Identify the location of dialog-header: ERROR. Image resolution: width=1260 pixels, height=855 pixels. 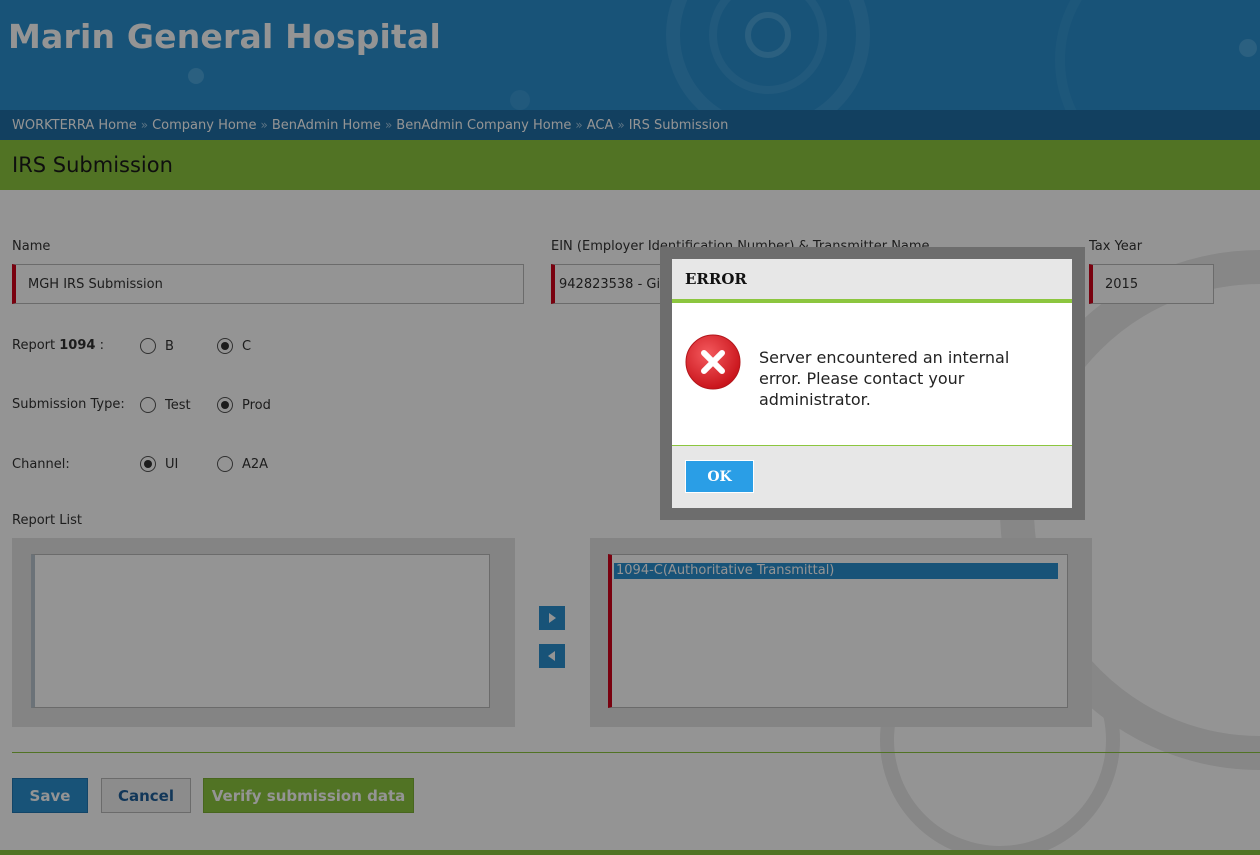
(872, 281).